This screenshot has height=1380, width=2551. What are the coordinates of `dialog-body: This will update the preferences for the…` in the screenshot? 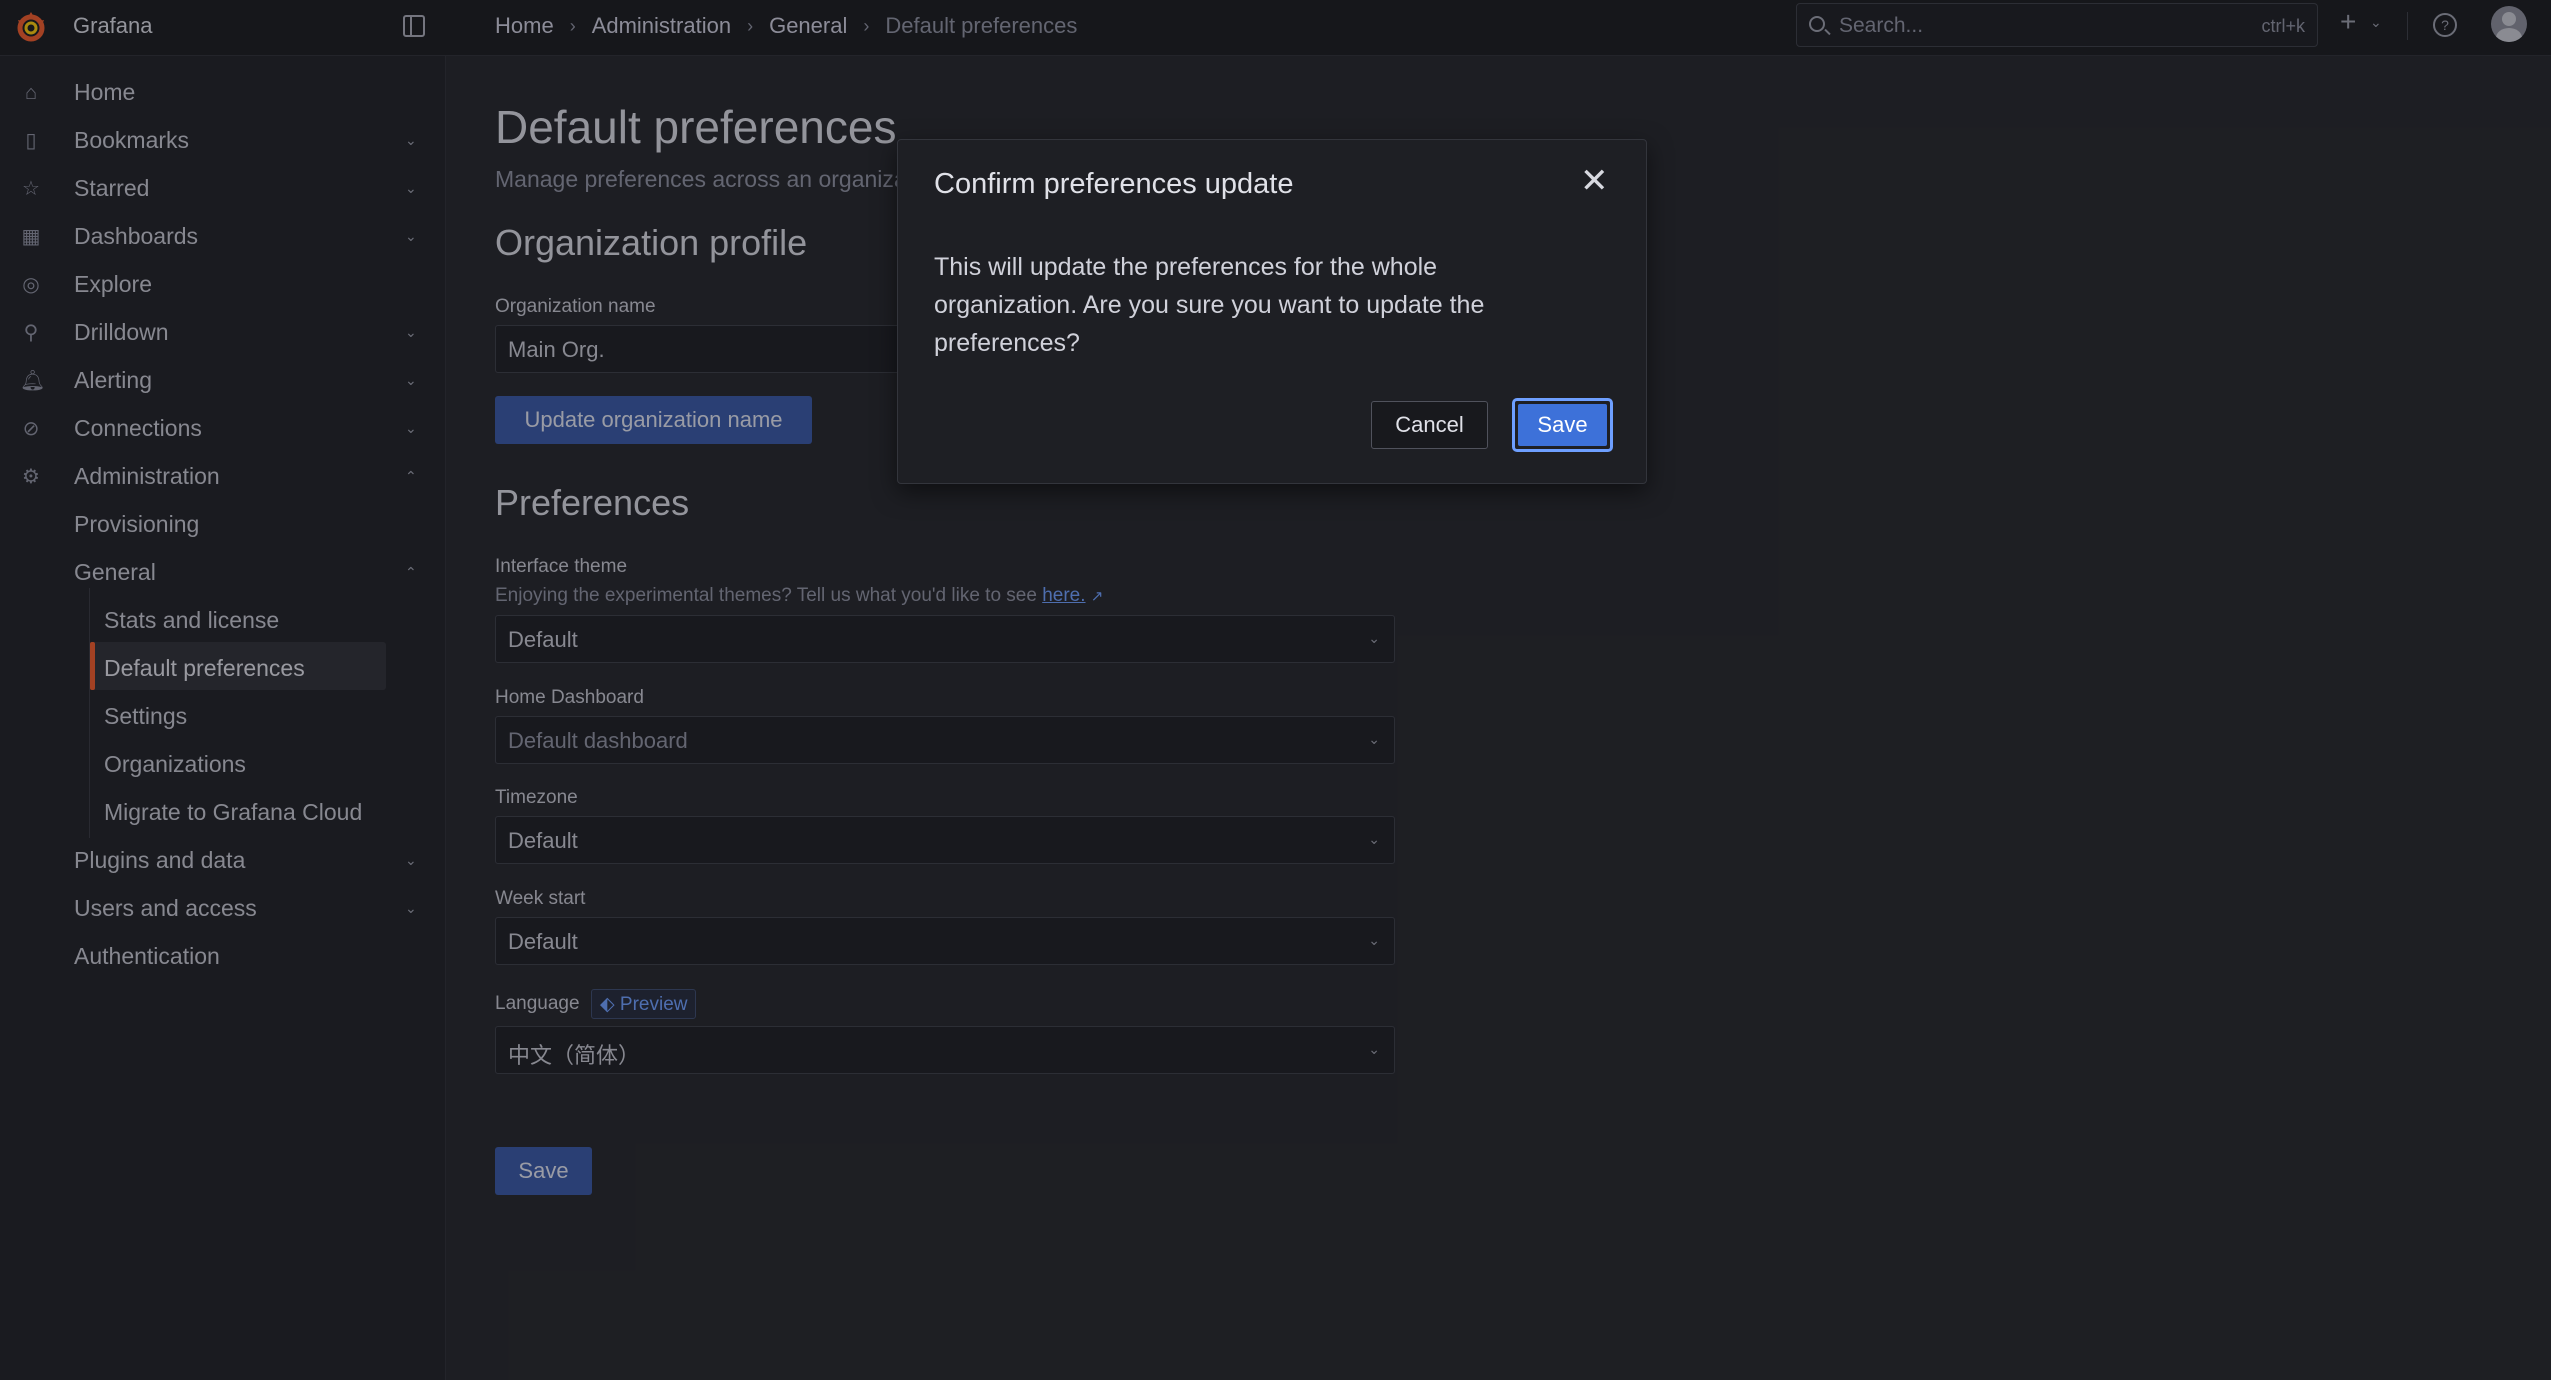 It's located at (1209, 305).